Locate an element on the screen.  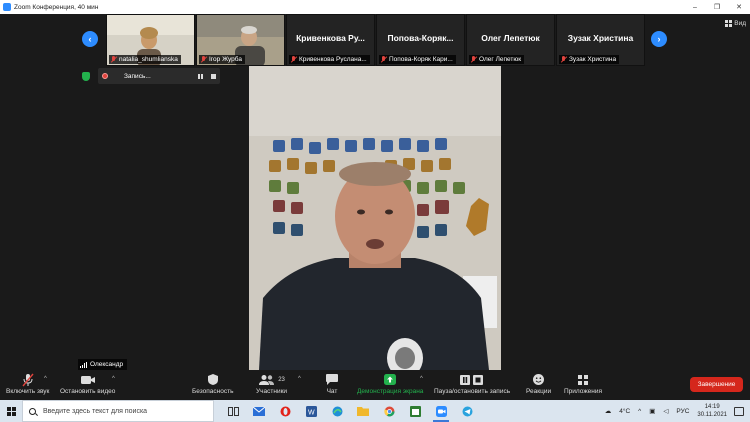
reactions-button: Реакции is located at coordinates (538, 383).